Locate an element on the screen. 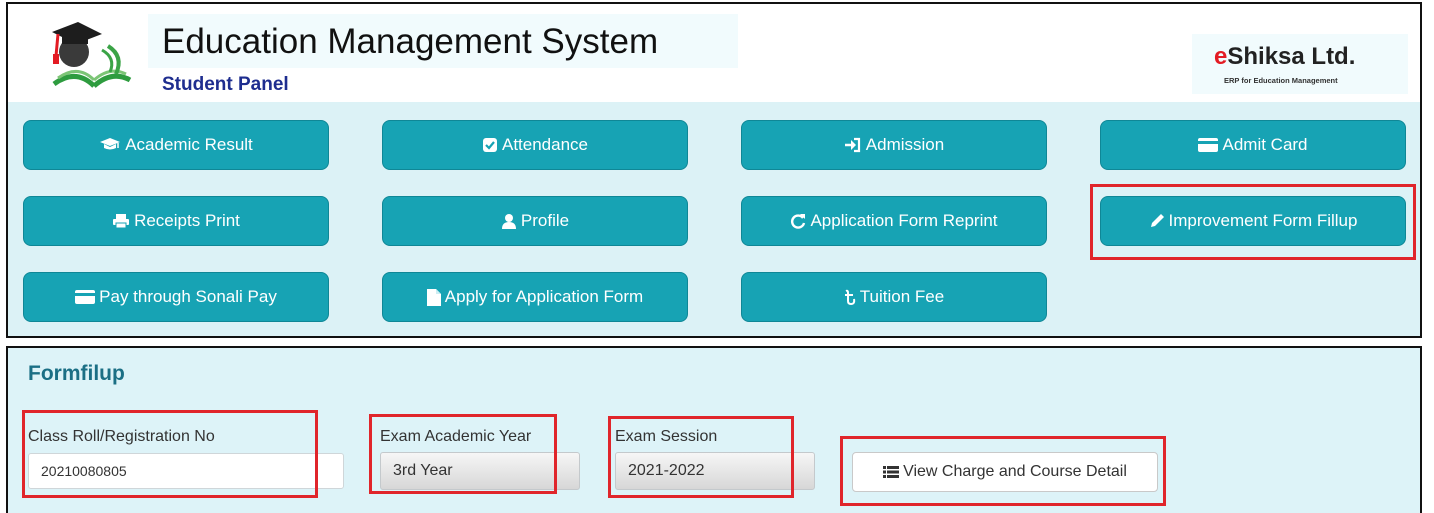 The height and width of the screenshot is (513, 1434). brand-name: eShiksa Ltd. is located at coordinates (1285, 56).